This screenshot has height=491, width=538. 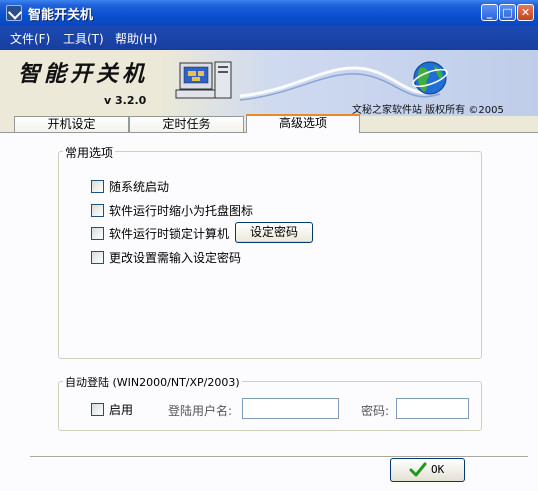 What do you see at coordinates (166, 257) in the screenshot?
I see `option-require-password: 更改设置需输入设定密码` at bounding box center [166, 257].